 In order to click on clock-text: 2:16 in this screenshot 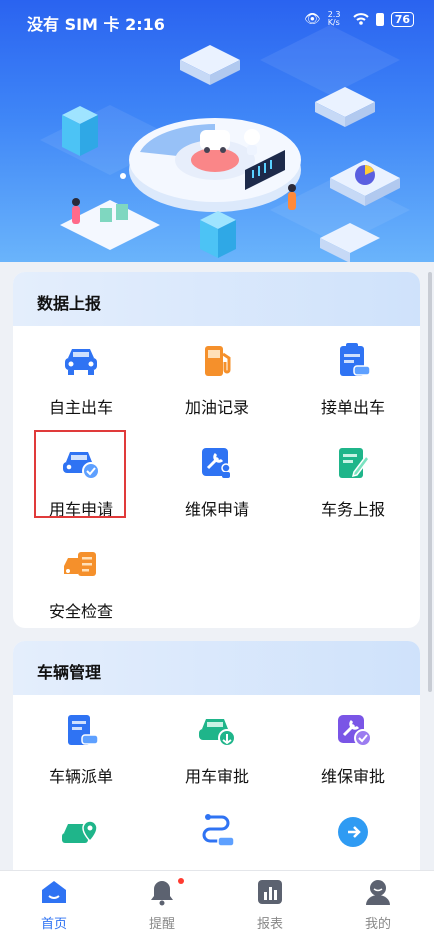, I will do `click(145, 24)`.